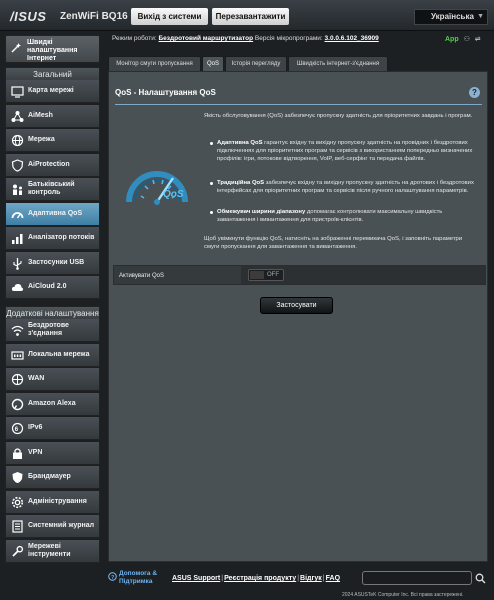  I want to click on logout-button: Вихід з системи, so click(169, 16).